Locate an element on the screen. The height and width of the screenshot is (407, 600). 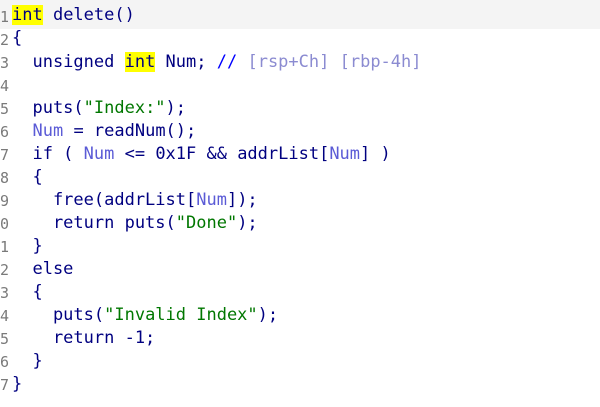
stack-offset-comment: [rbp-4h] is located at coordinates (380, 62).